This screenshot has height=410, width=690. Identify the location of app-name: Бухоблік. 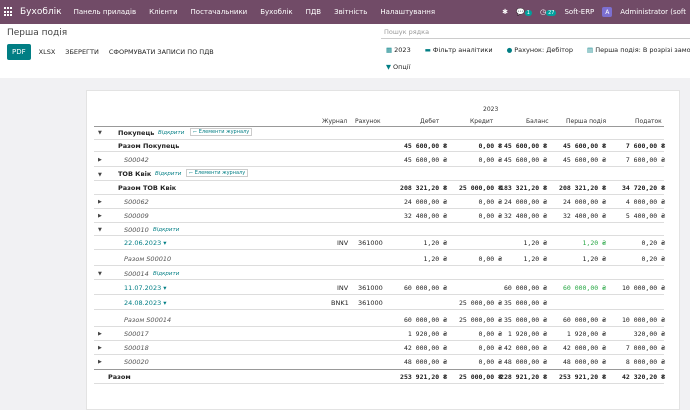
(41, 12).